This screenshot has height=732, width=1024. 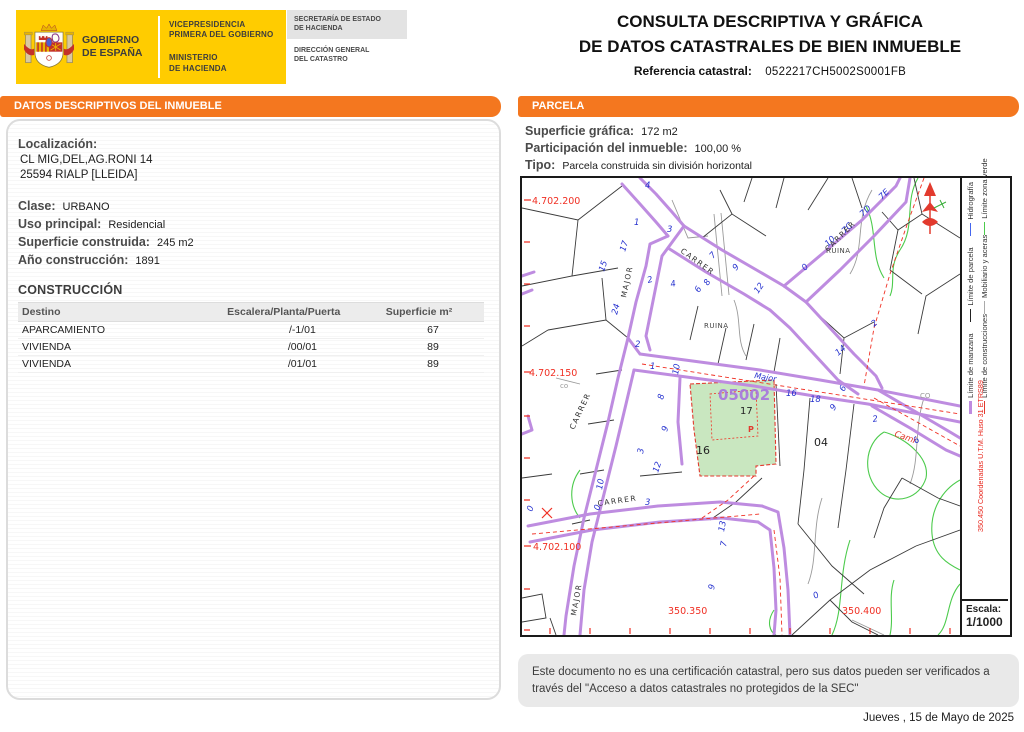 What do you see at coordinates (746, 411) in the screenshot?
I see `map-label: 17` at bounding box center [746, 411].